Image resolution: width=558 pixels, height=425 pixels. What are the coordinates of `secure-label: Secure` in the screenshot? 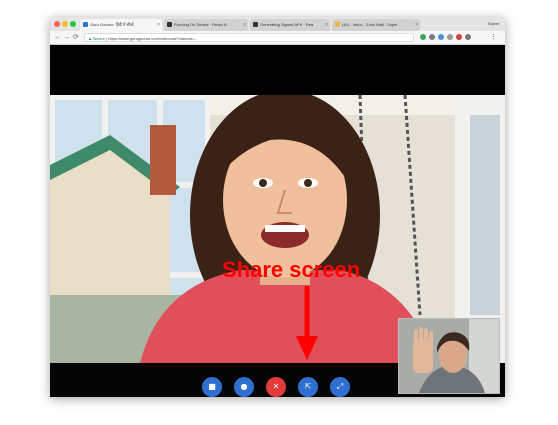 It's located at (98, 38).